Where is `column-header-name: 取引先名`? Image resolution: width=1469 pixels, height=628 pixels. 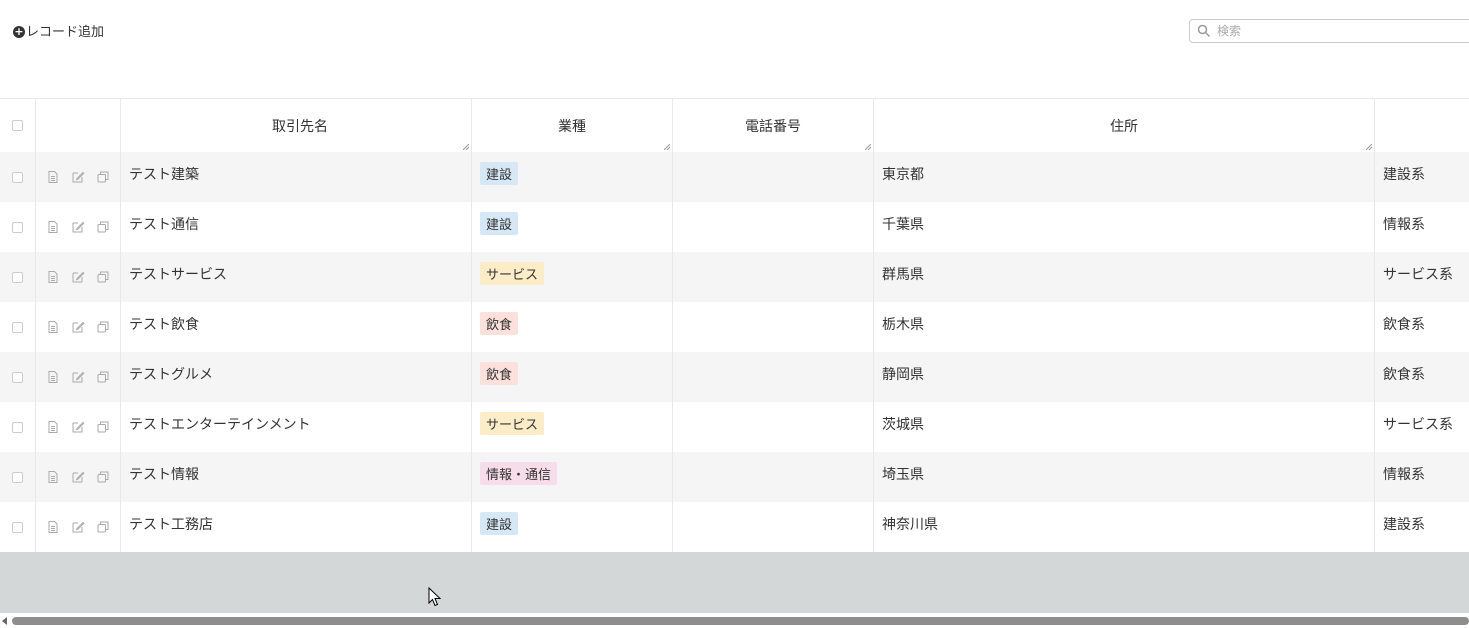 column-header-name: 取引先名 is located at coordinates (296, 125).